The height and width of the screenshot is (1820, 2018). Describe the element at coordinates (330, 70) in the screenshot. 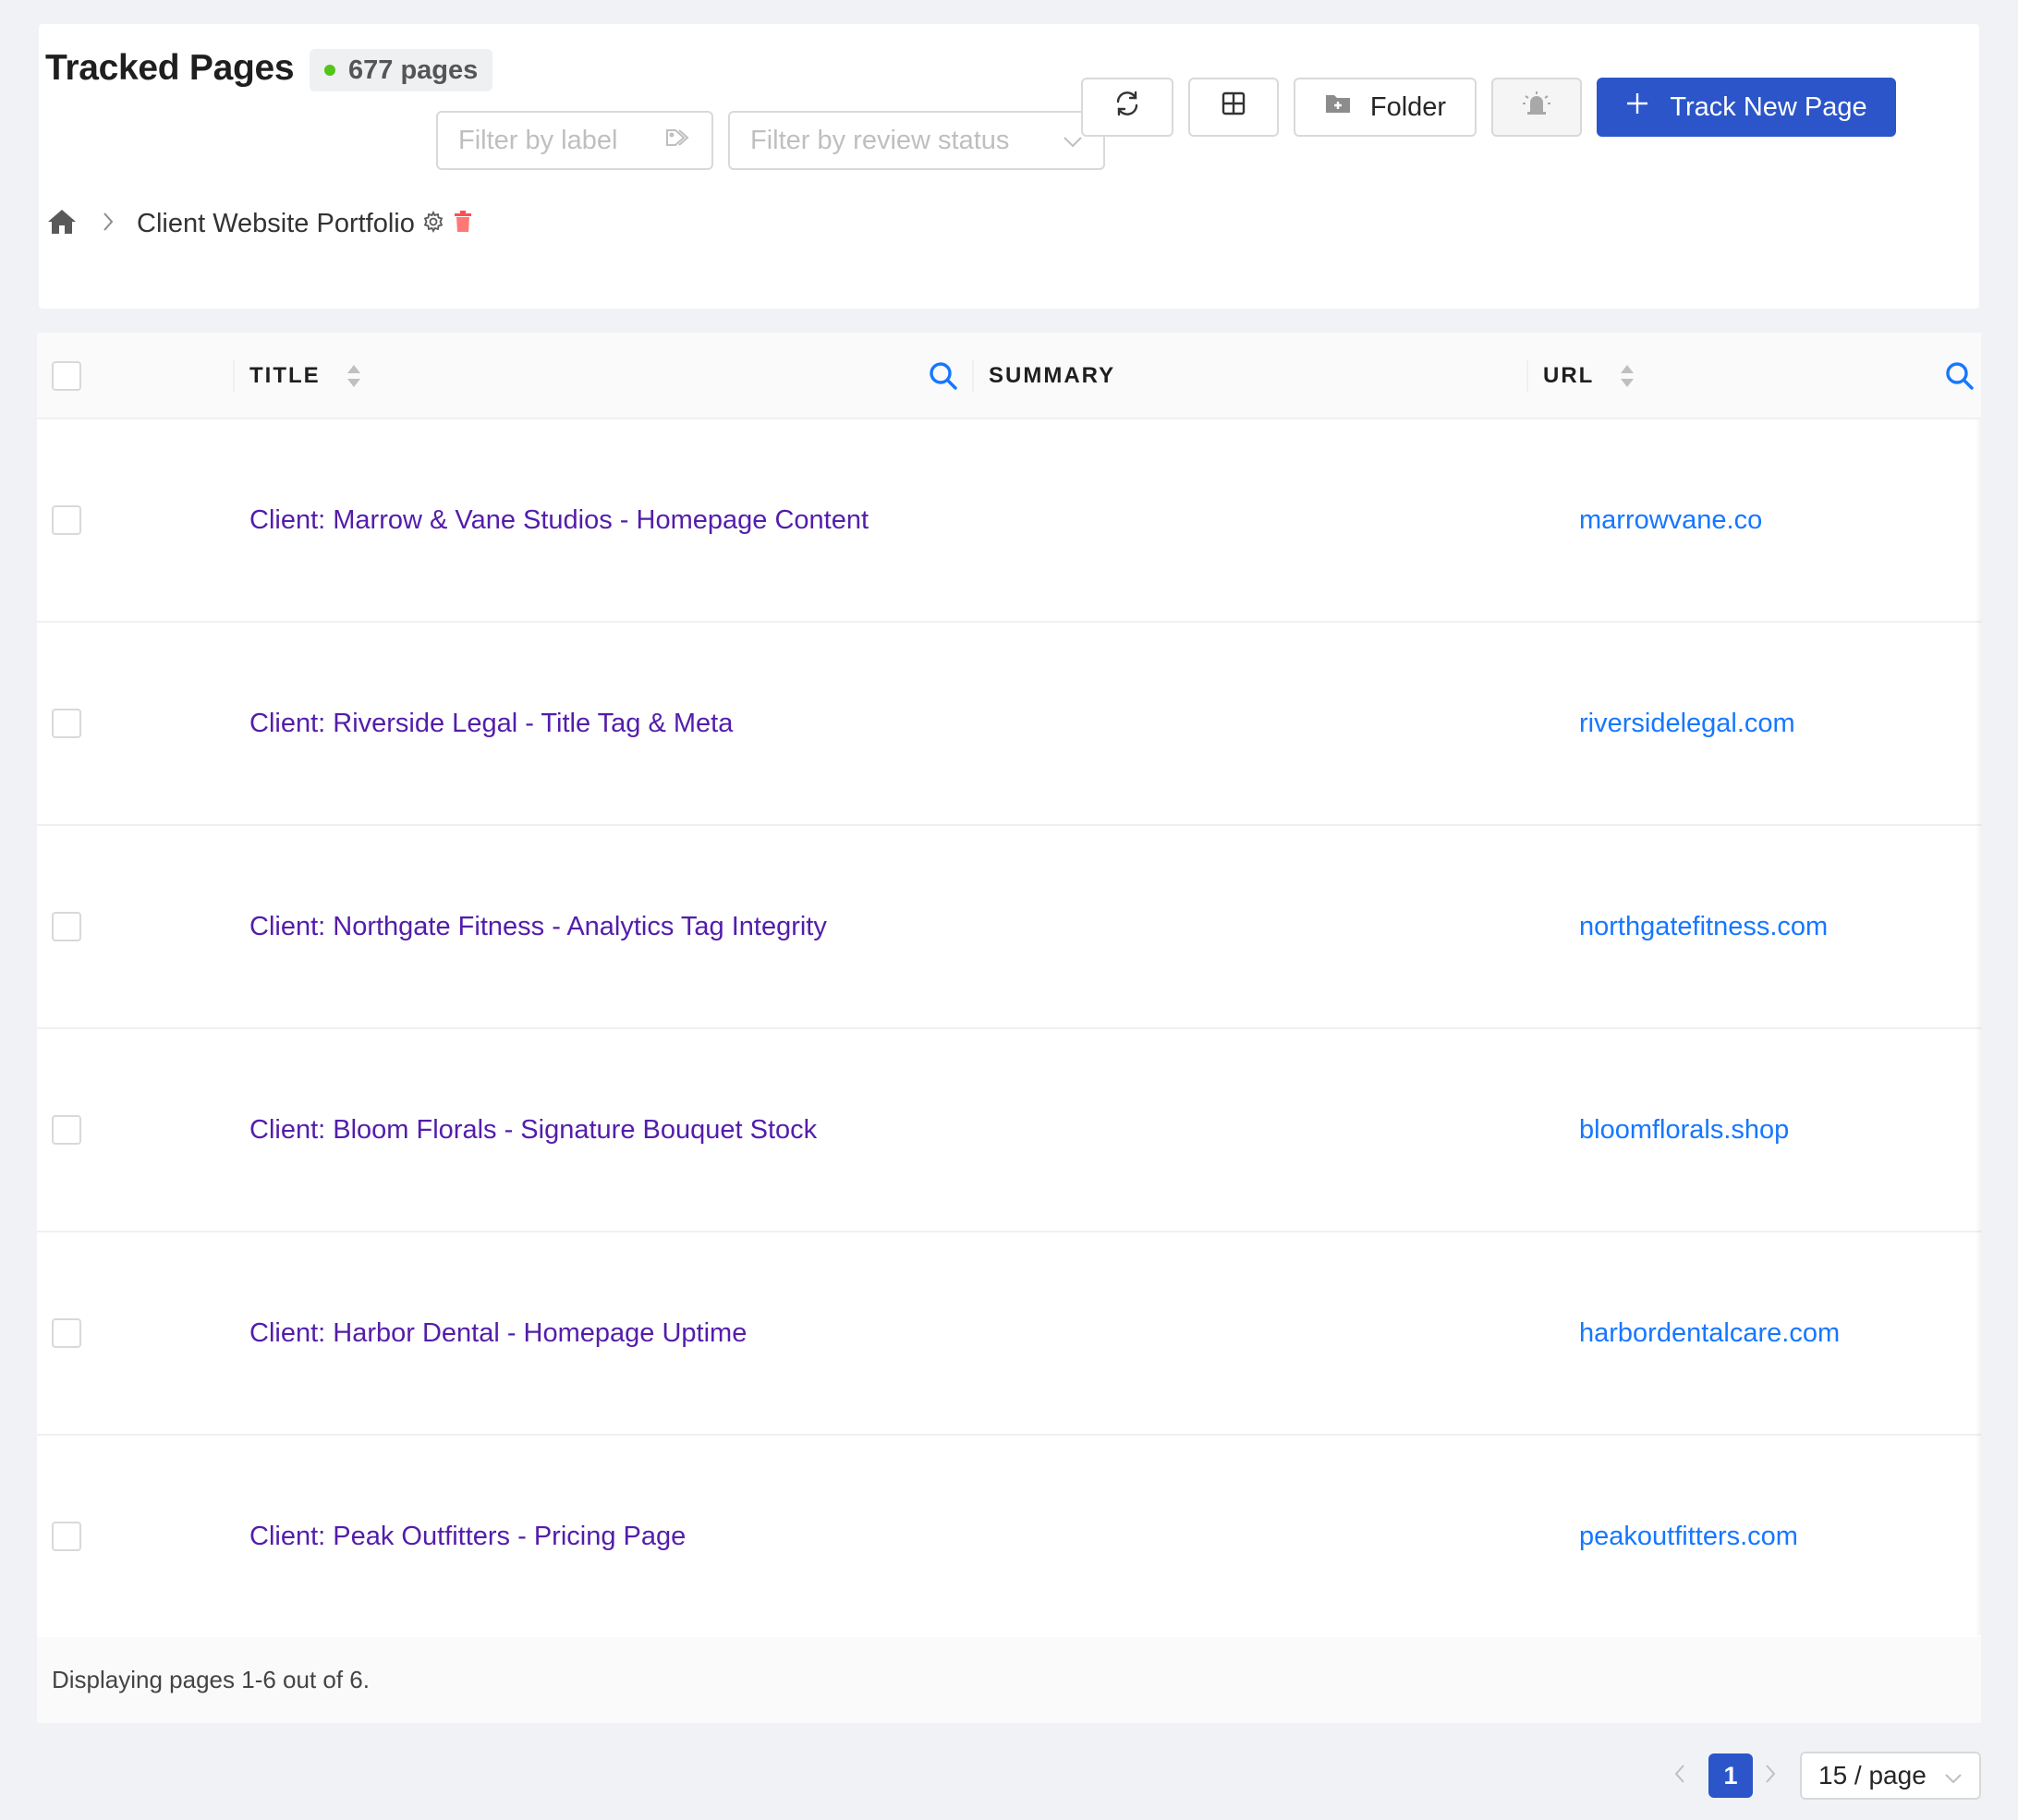

I see `status-dot` at that location.